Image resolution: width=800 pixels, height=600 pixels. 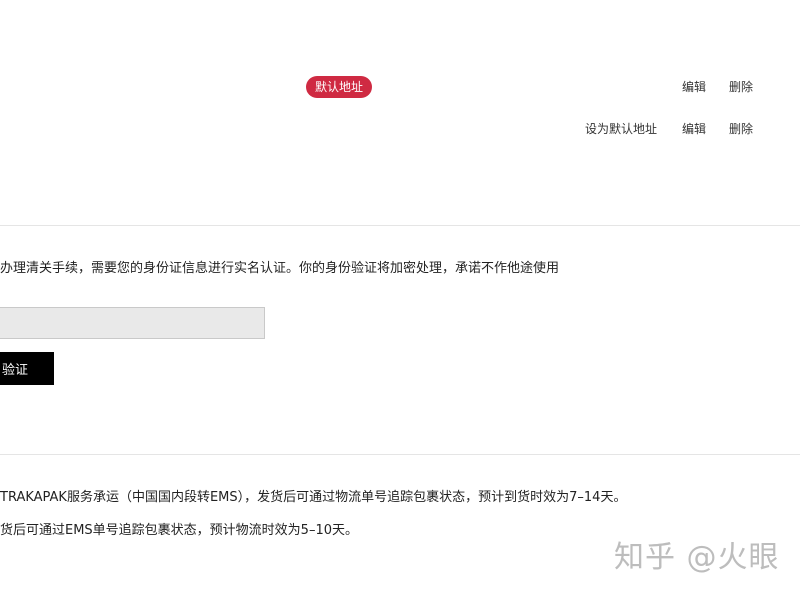 What do you see at coordinates (697, 557) in the screenshot?
I see `zhihu-watermark: 知乎 @火眼` at bounding box center [697, 557].